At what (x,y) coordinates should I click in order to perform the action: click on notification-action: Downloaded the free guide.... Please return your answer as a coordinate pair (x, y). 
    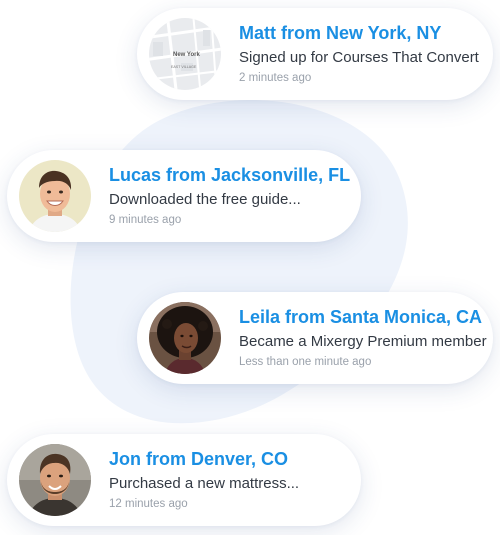
    Looking at the image, I should click on (205, 199).